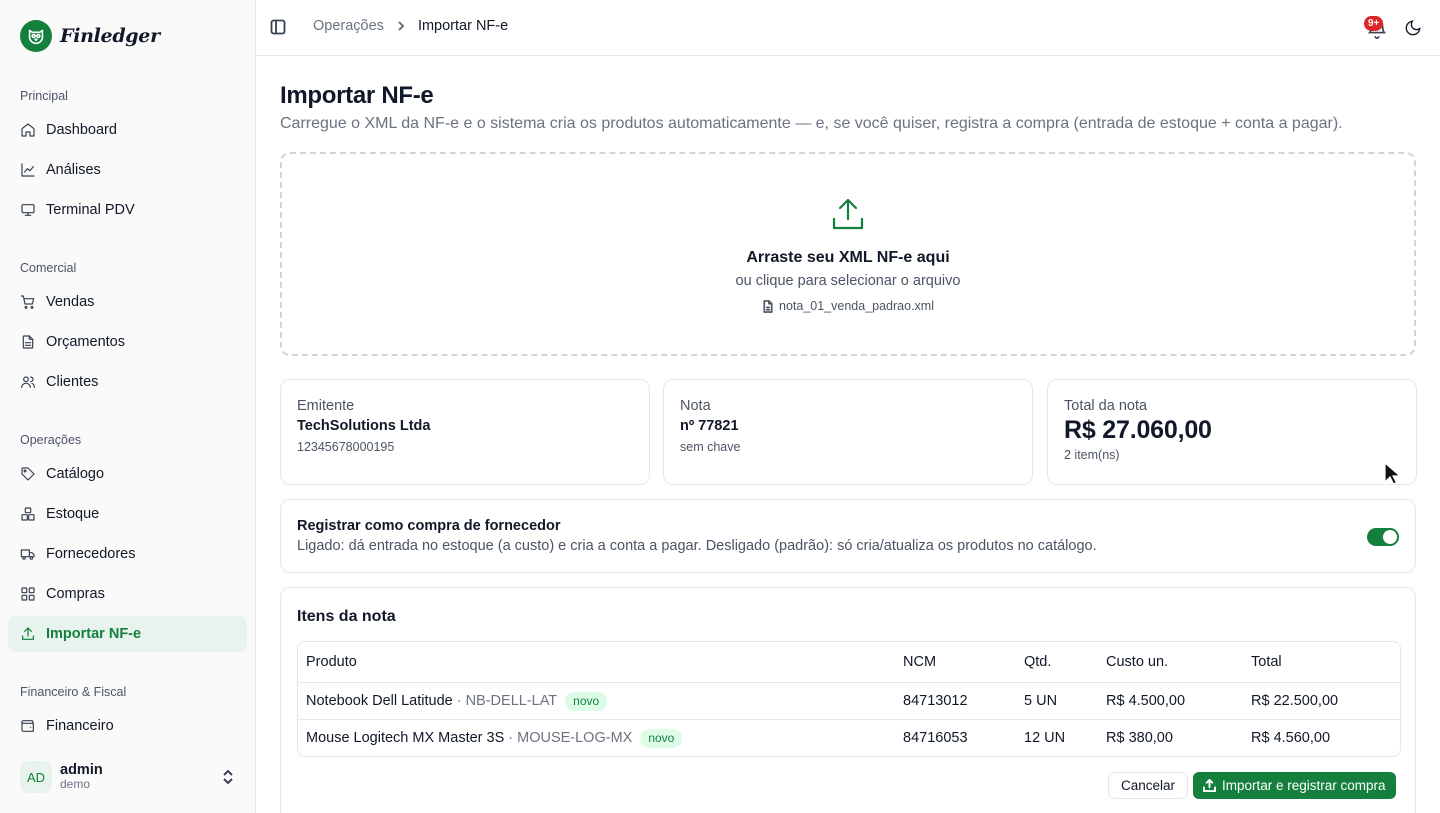 The width and height of the screenshot is (1440, 813). What do you see at coordinates (768, 306) in the screenshot?
I see `file-icon` at bounding box center [768, 306].